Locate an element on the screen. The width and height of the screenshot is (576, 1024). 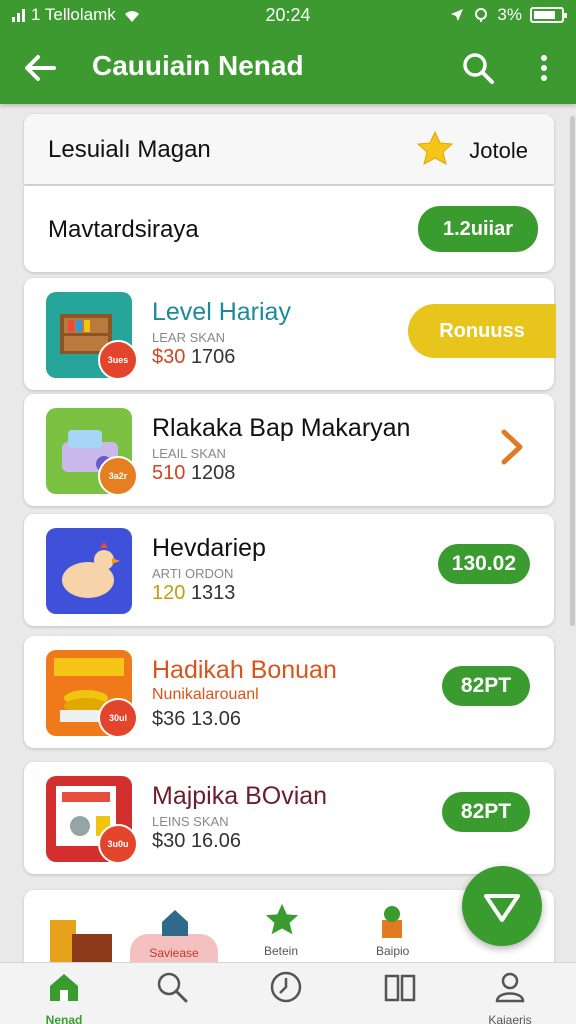
item-price-value: $36 is located at coordinates (169, 719).